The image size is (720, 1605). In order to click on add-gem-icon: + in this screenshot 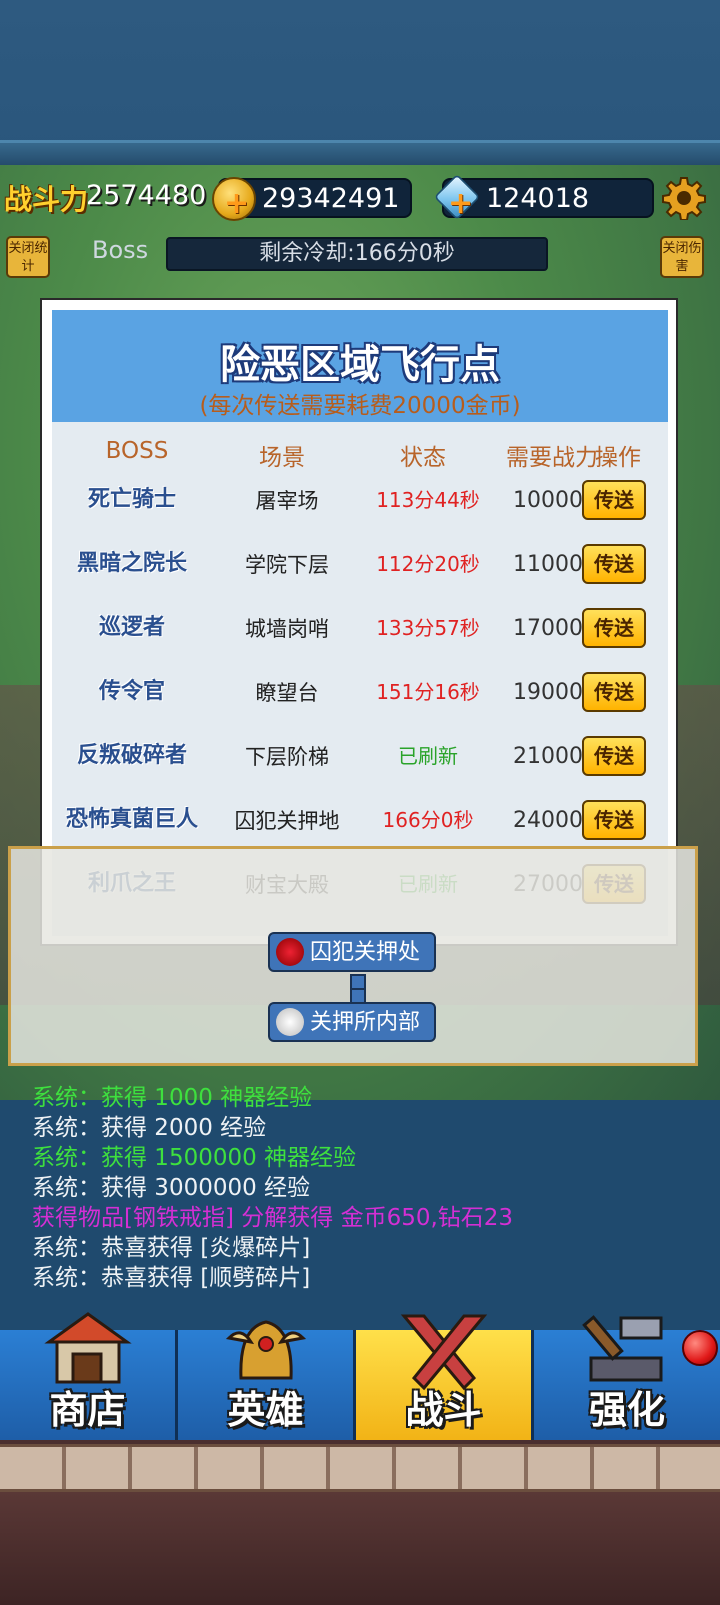, I will do `click(460, 204)`.